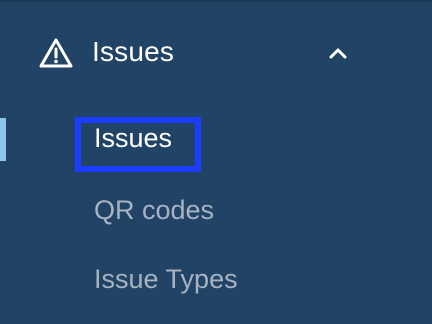  Describe the element at coordinates (133, 51) in the screenshot. I see `sidebar-section-title: Issues` at that location.